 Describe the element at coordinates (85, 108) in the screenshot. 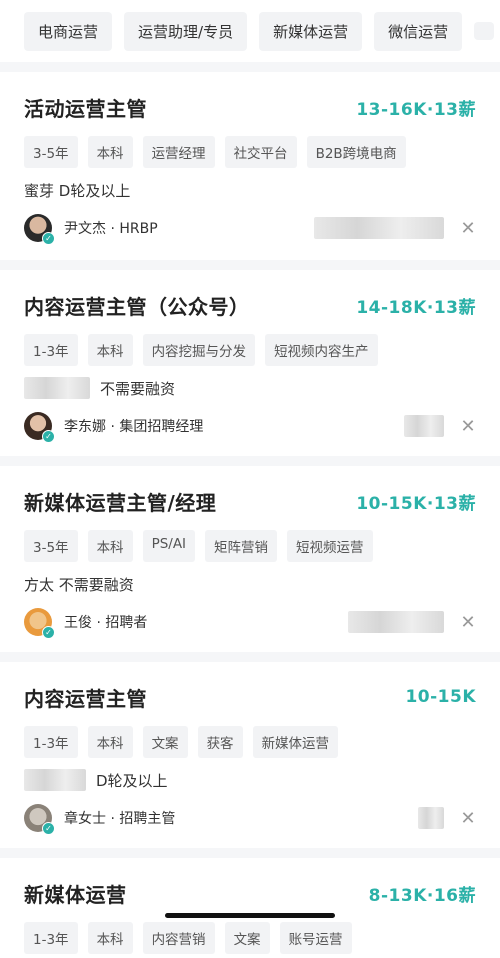

I see `job-title: 活动运营主管` at that location.